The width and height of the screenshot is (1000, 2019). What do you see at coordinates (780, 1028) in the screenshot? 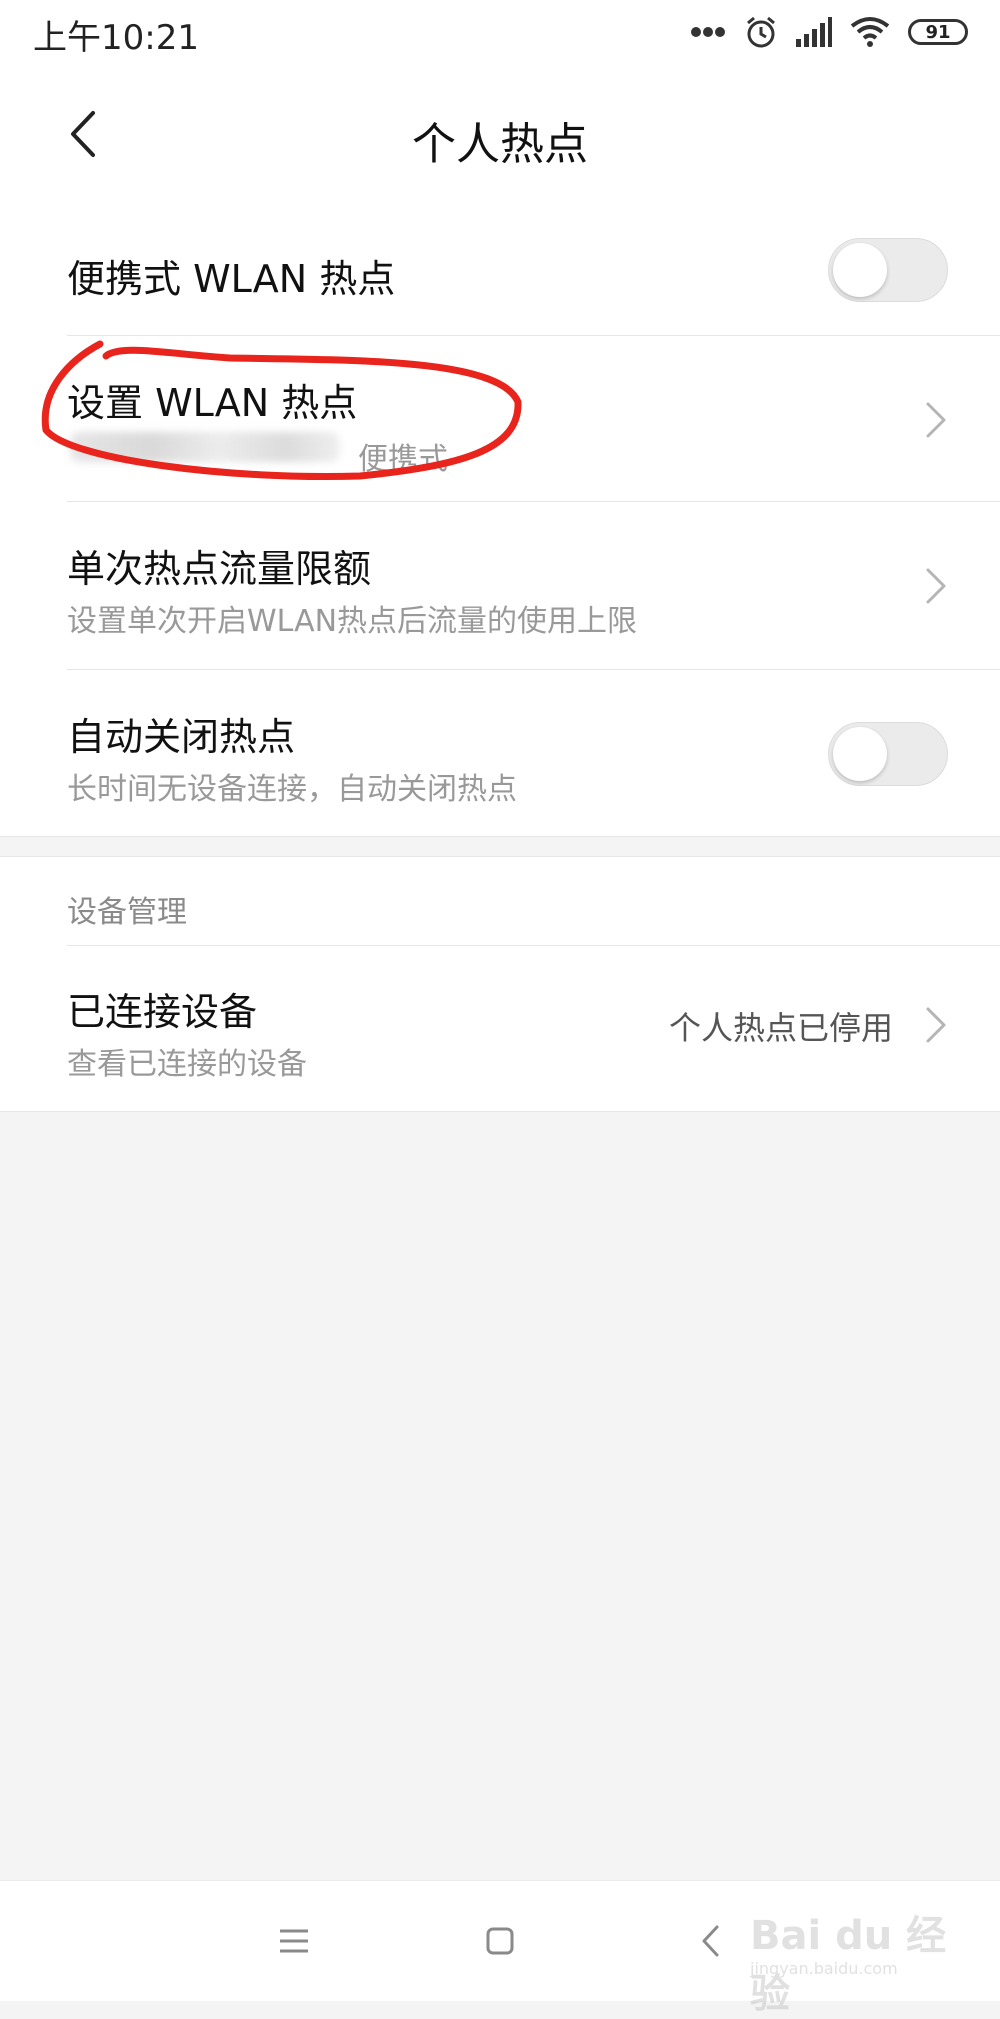
I see `hotspot-status-value: 个人热点已停用` at bounding box center [780, 1028].